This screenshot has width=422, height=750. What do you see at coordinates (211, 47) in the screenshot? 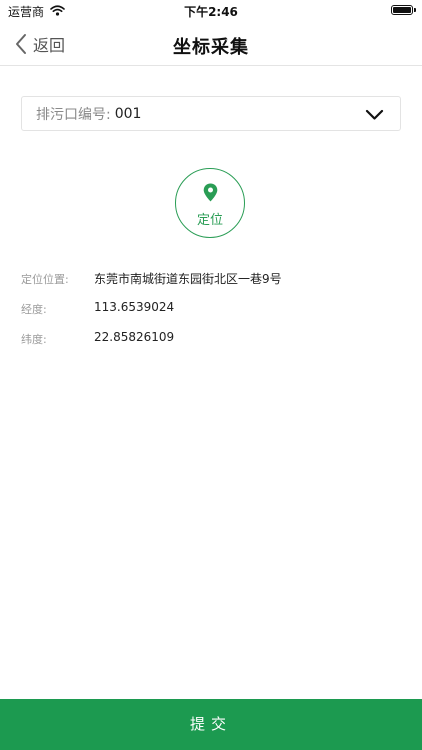
I see `page-title: 坐标采集` at bounding box center [211, 47].